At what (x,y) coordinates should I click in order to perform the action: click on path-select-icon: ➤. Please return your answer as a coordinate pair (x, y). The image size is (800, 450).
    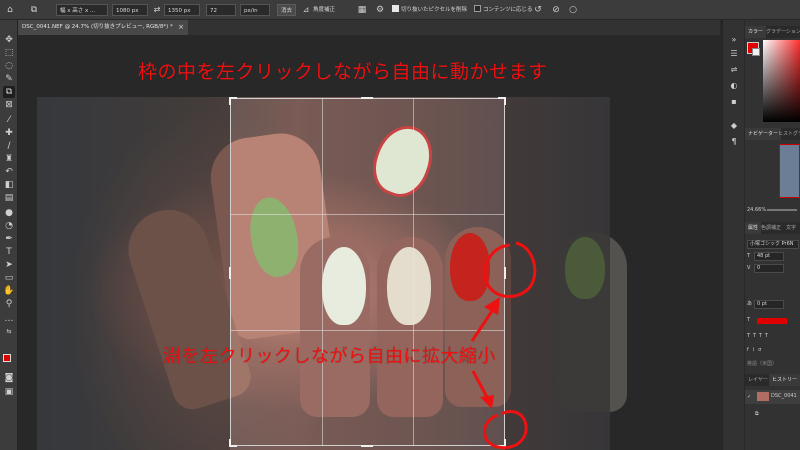
    Looking at the image, I should click on (9, 265).